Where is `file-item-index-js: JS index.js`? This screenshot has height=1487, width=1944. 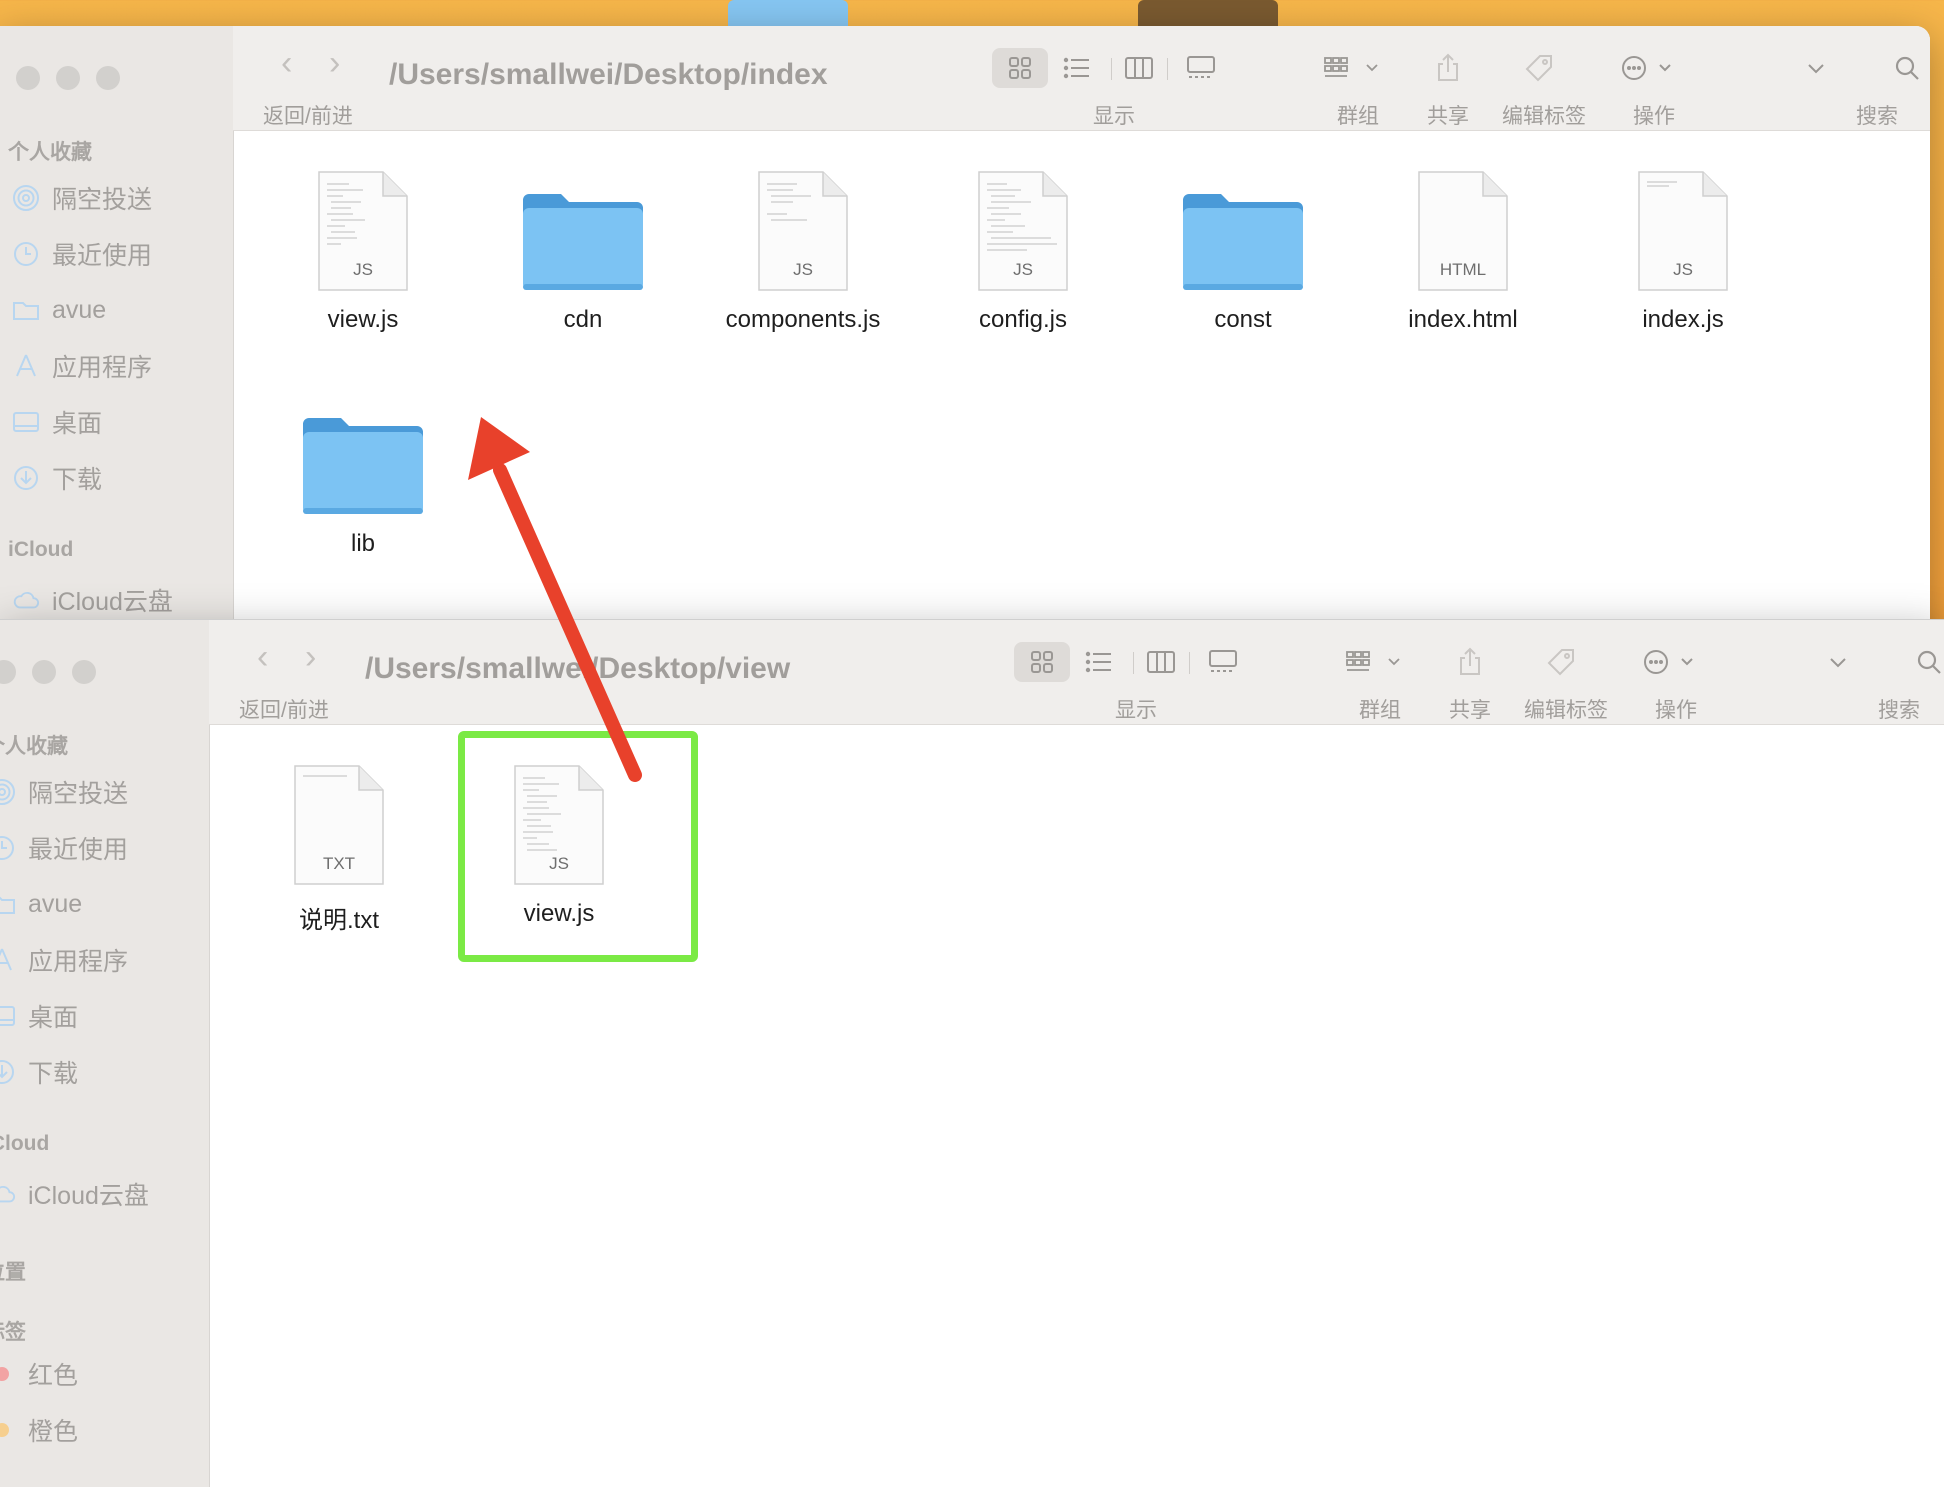
file-item-index-js: JS index.js is located at coordinates (1683, 243).